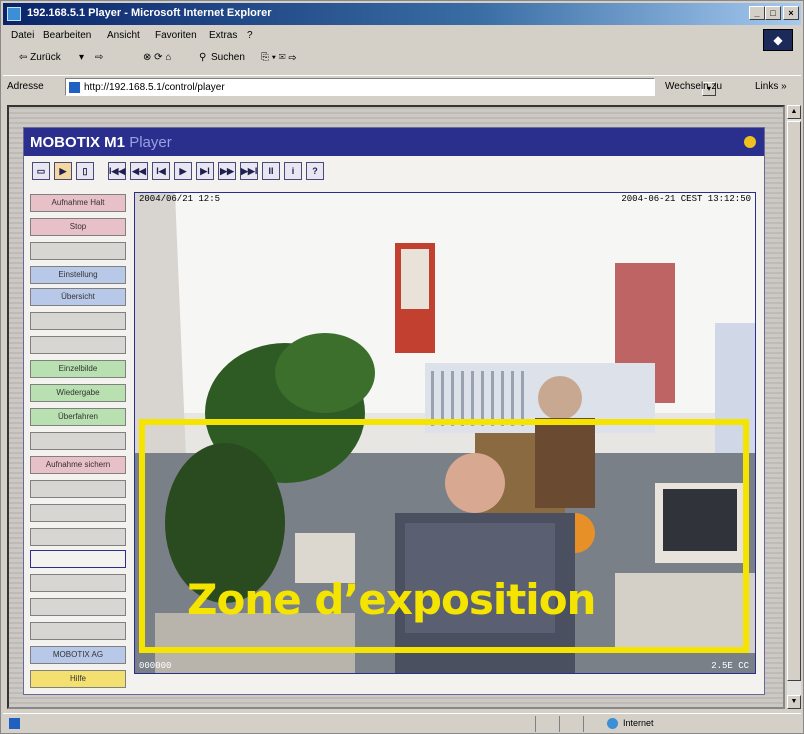 This screenshot has width=804, height=734. Describe the element at coordinates (85, 171) in the screenshot. I see `view-split-button: ▯` at that location.